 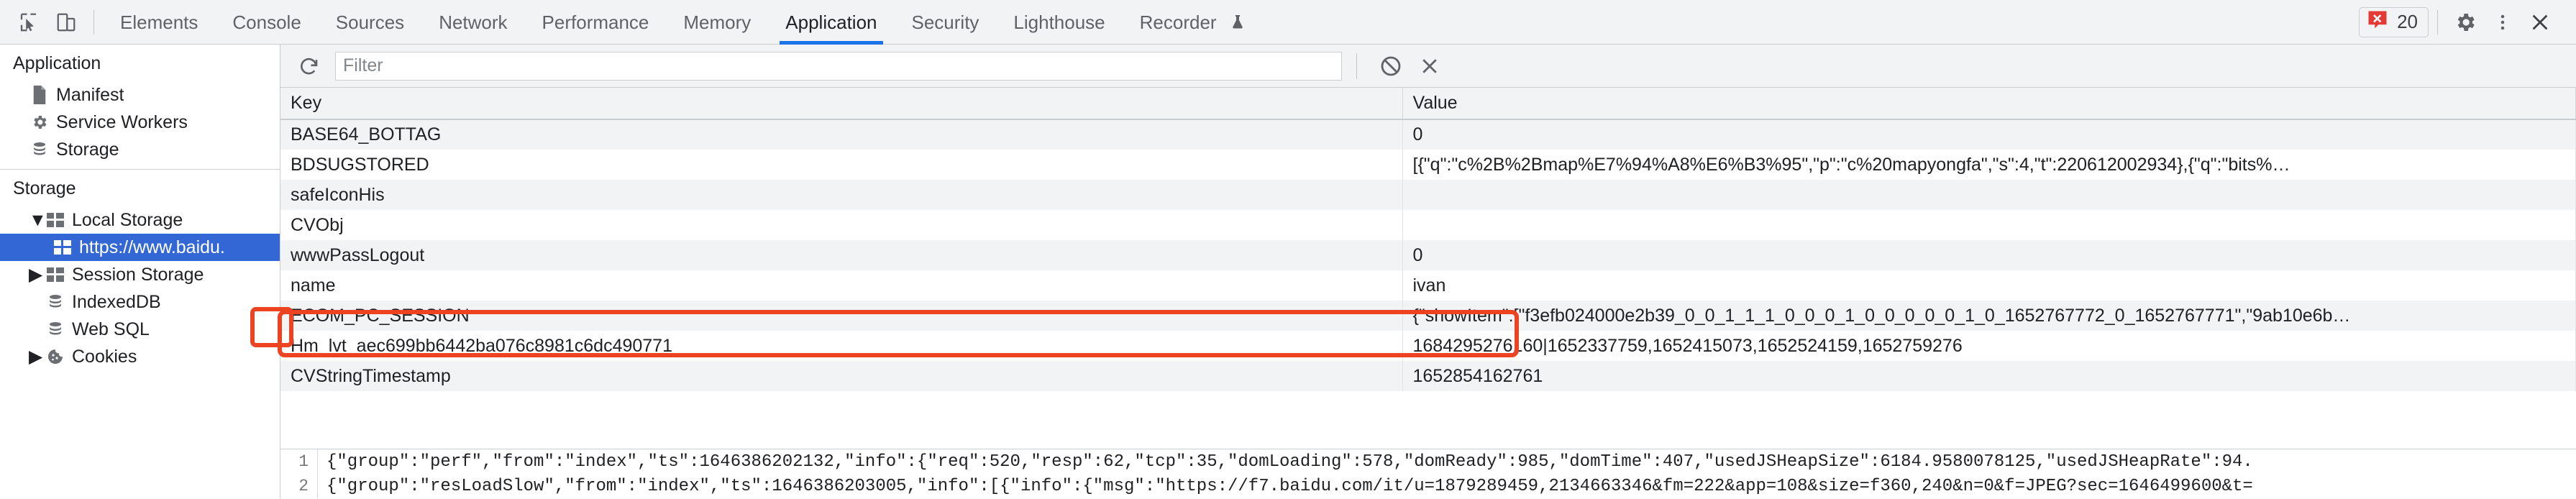 I want to click on sidebar-item-web-sql: Web SQL, so click(x=140, y=329).